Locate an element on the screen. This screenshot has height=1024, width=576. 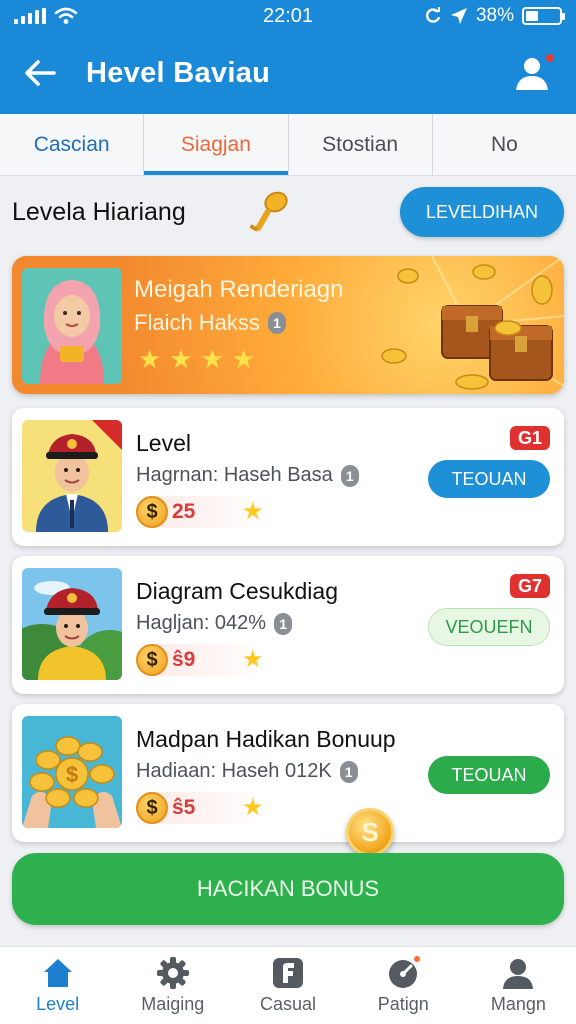
coin-icon: S is located at coordinates (370, 832).